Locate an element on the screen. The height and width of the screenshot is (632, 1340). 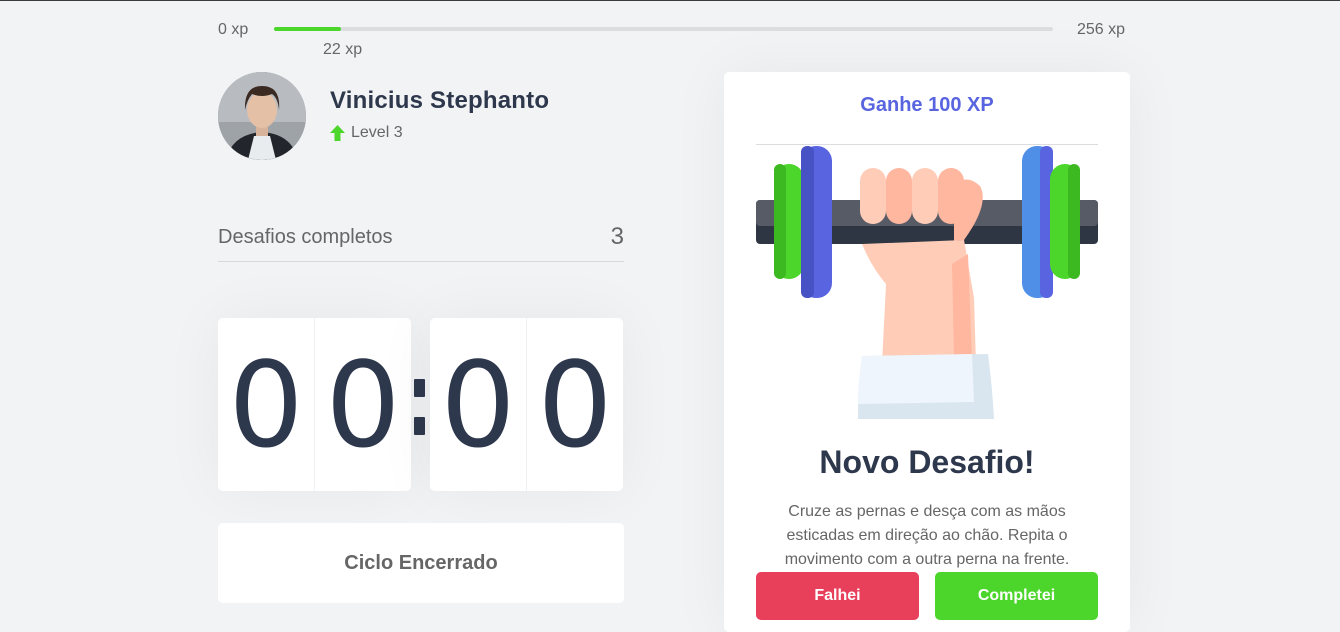
xp-progress-fill is located at coordinates (307, 29).